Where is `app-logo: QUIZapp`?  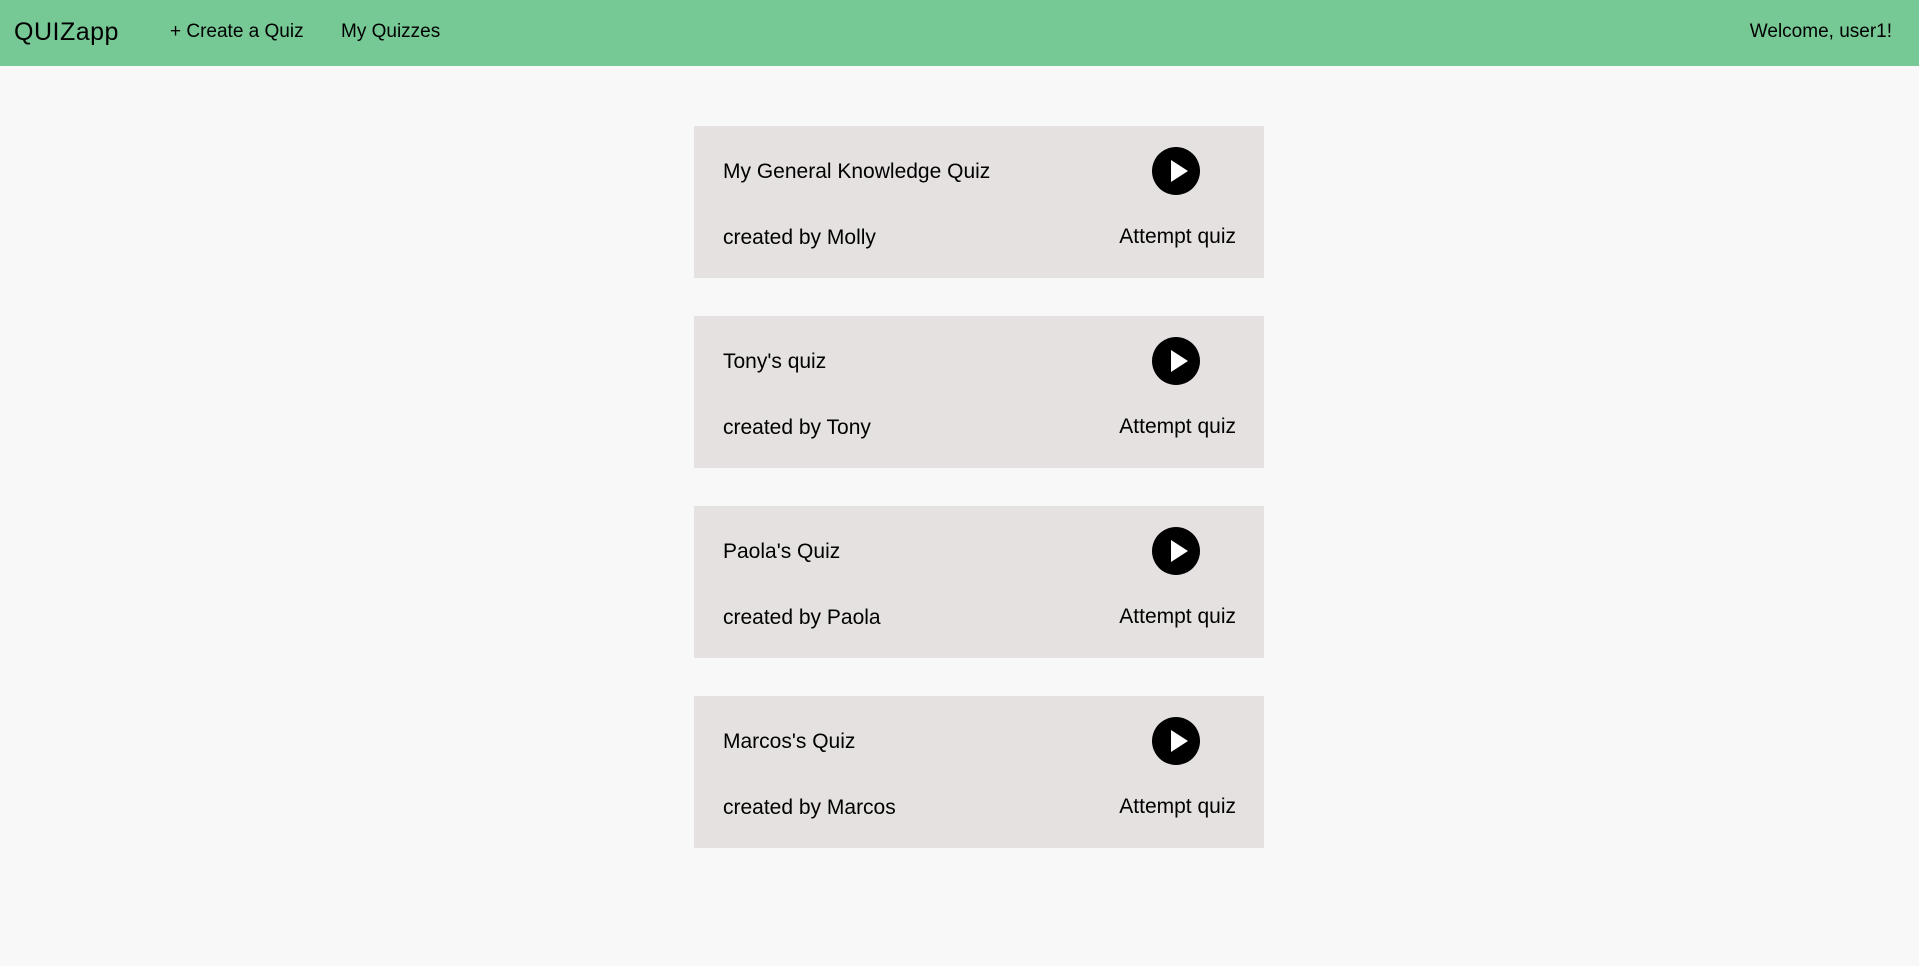
app-logo: QUIZapp is located at coordinates (66, 32).